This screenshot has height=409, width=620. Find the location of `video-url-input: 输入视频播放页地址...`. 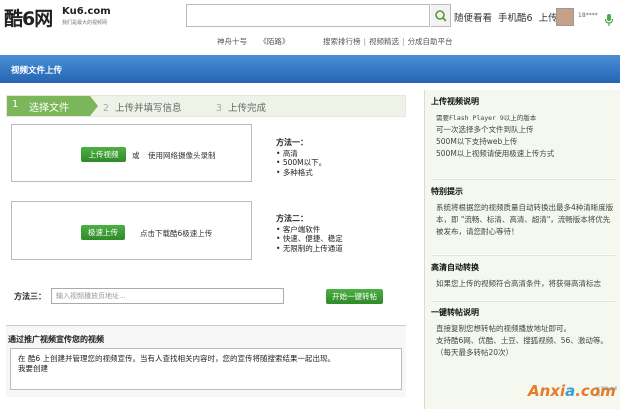

video-url-input: 输入视频播放页地址... is located at coordinates (167, 296).